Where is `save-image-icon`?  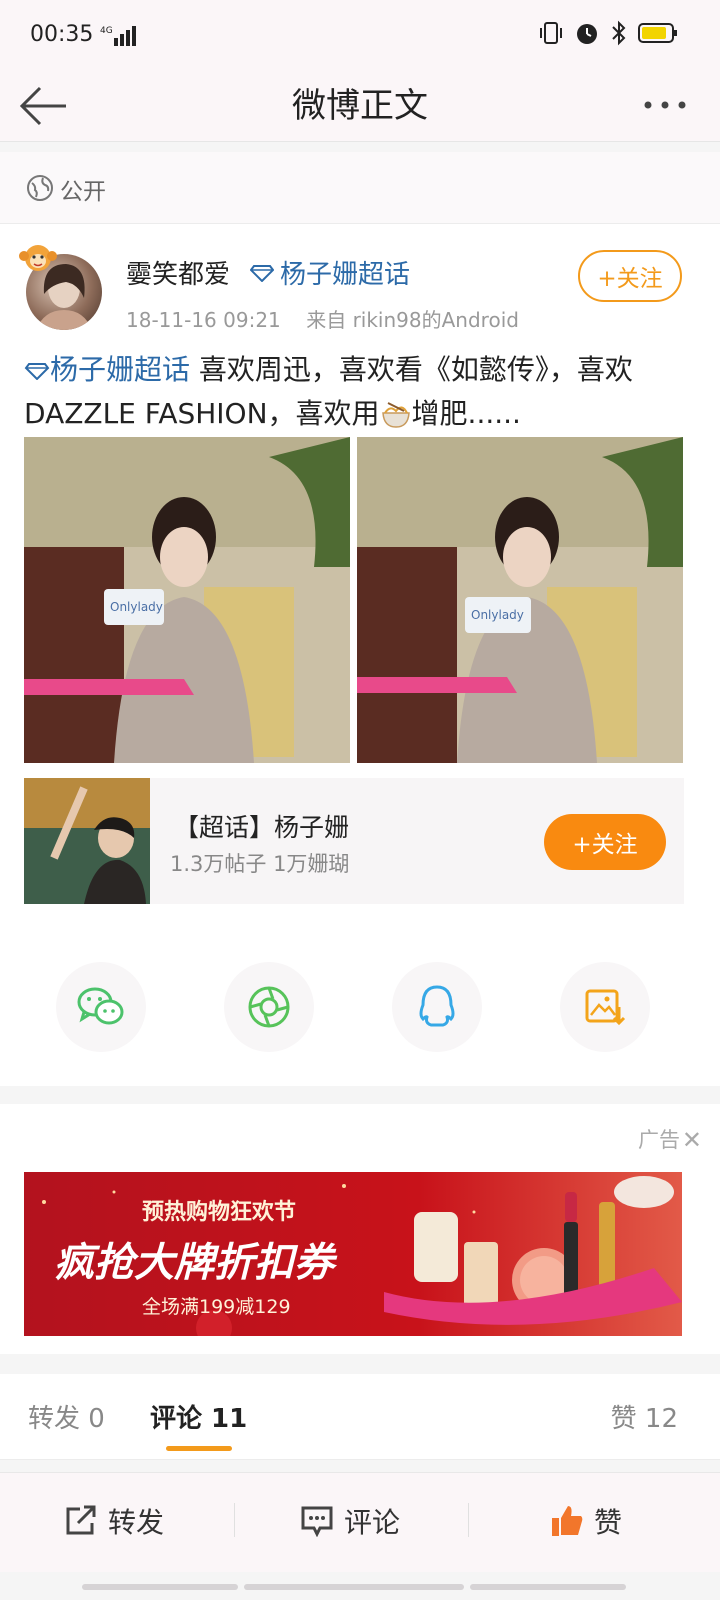 save-image-icon is located at coordinates (605, 1007).